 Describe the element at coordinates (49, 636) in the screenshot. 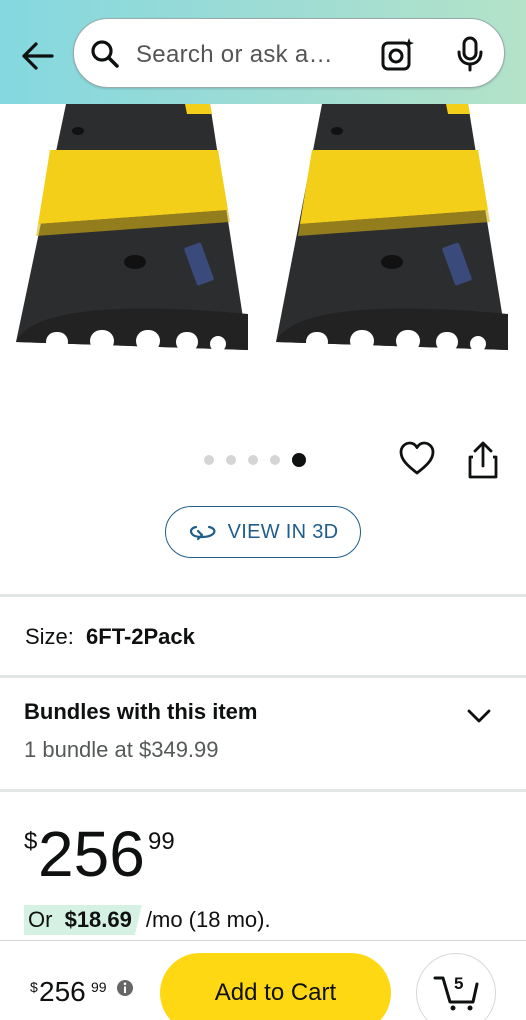

I see `size-label: Size:` at that location.